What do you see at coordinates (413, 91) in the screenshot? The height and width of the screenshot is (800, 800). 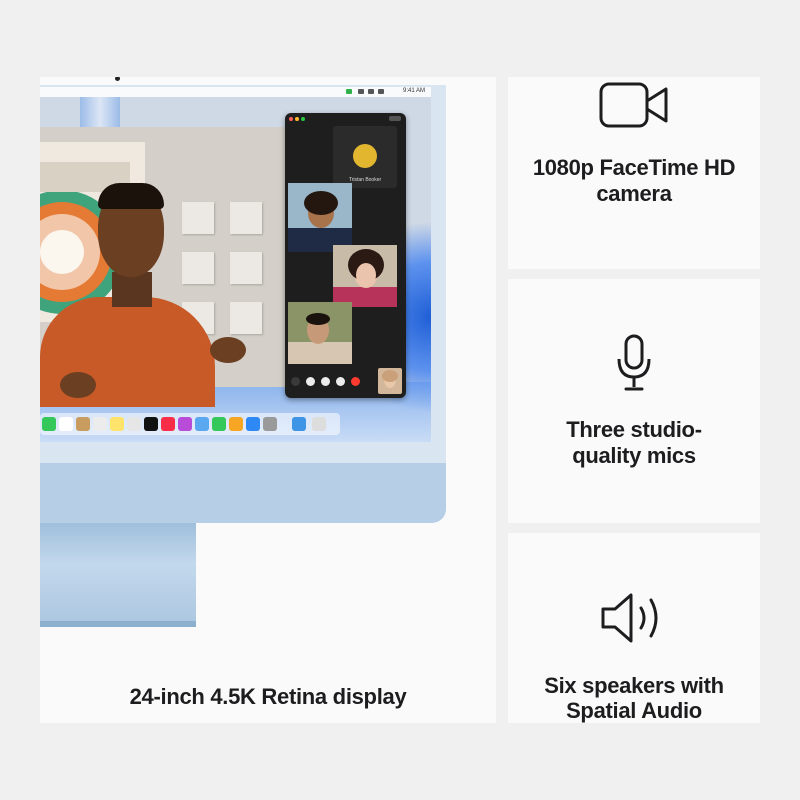 I see `menu-bar-clock: 9:41 AM` at bounding box center [413, 91].